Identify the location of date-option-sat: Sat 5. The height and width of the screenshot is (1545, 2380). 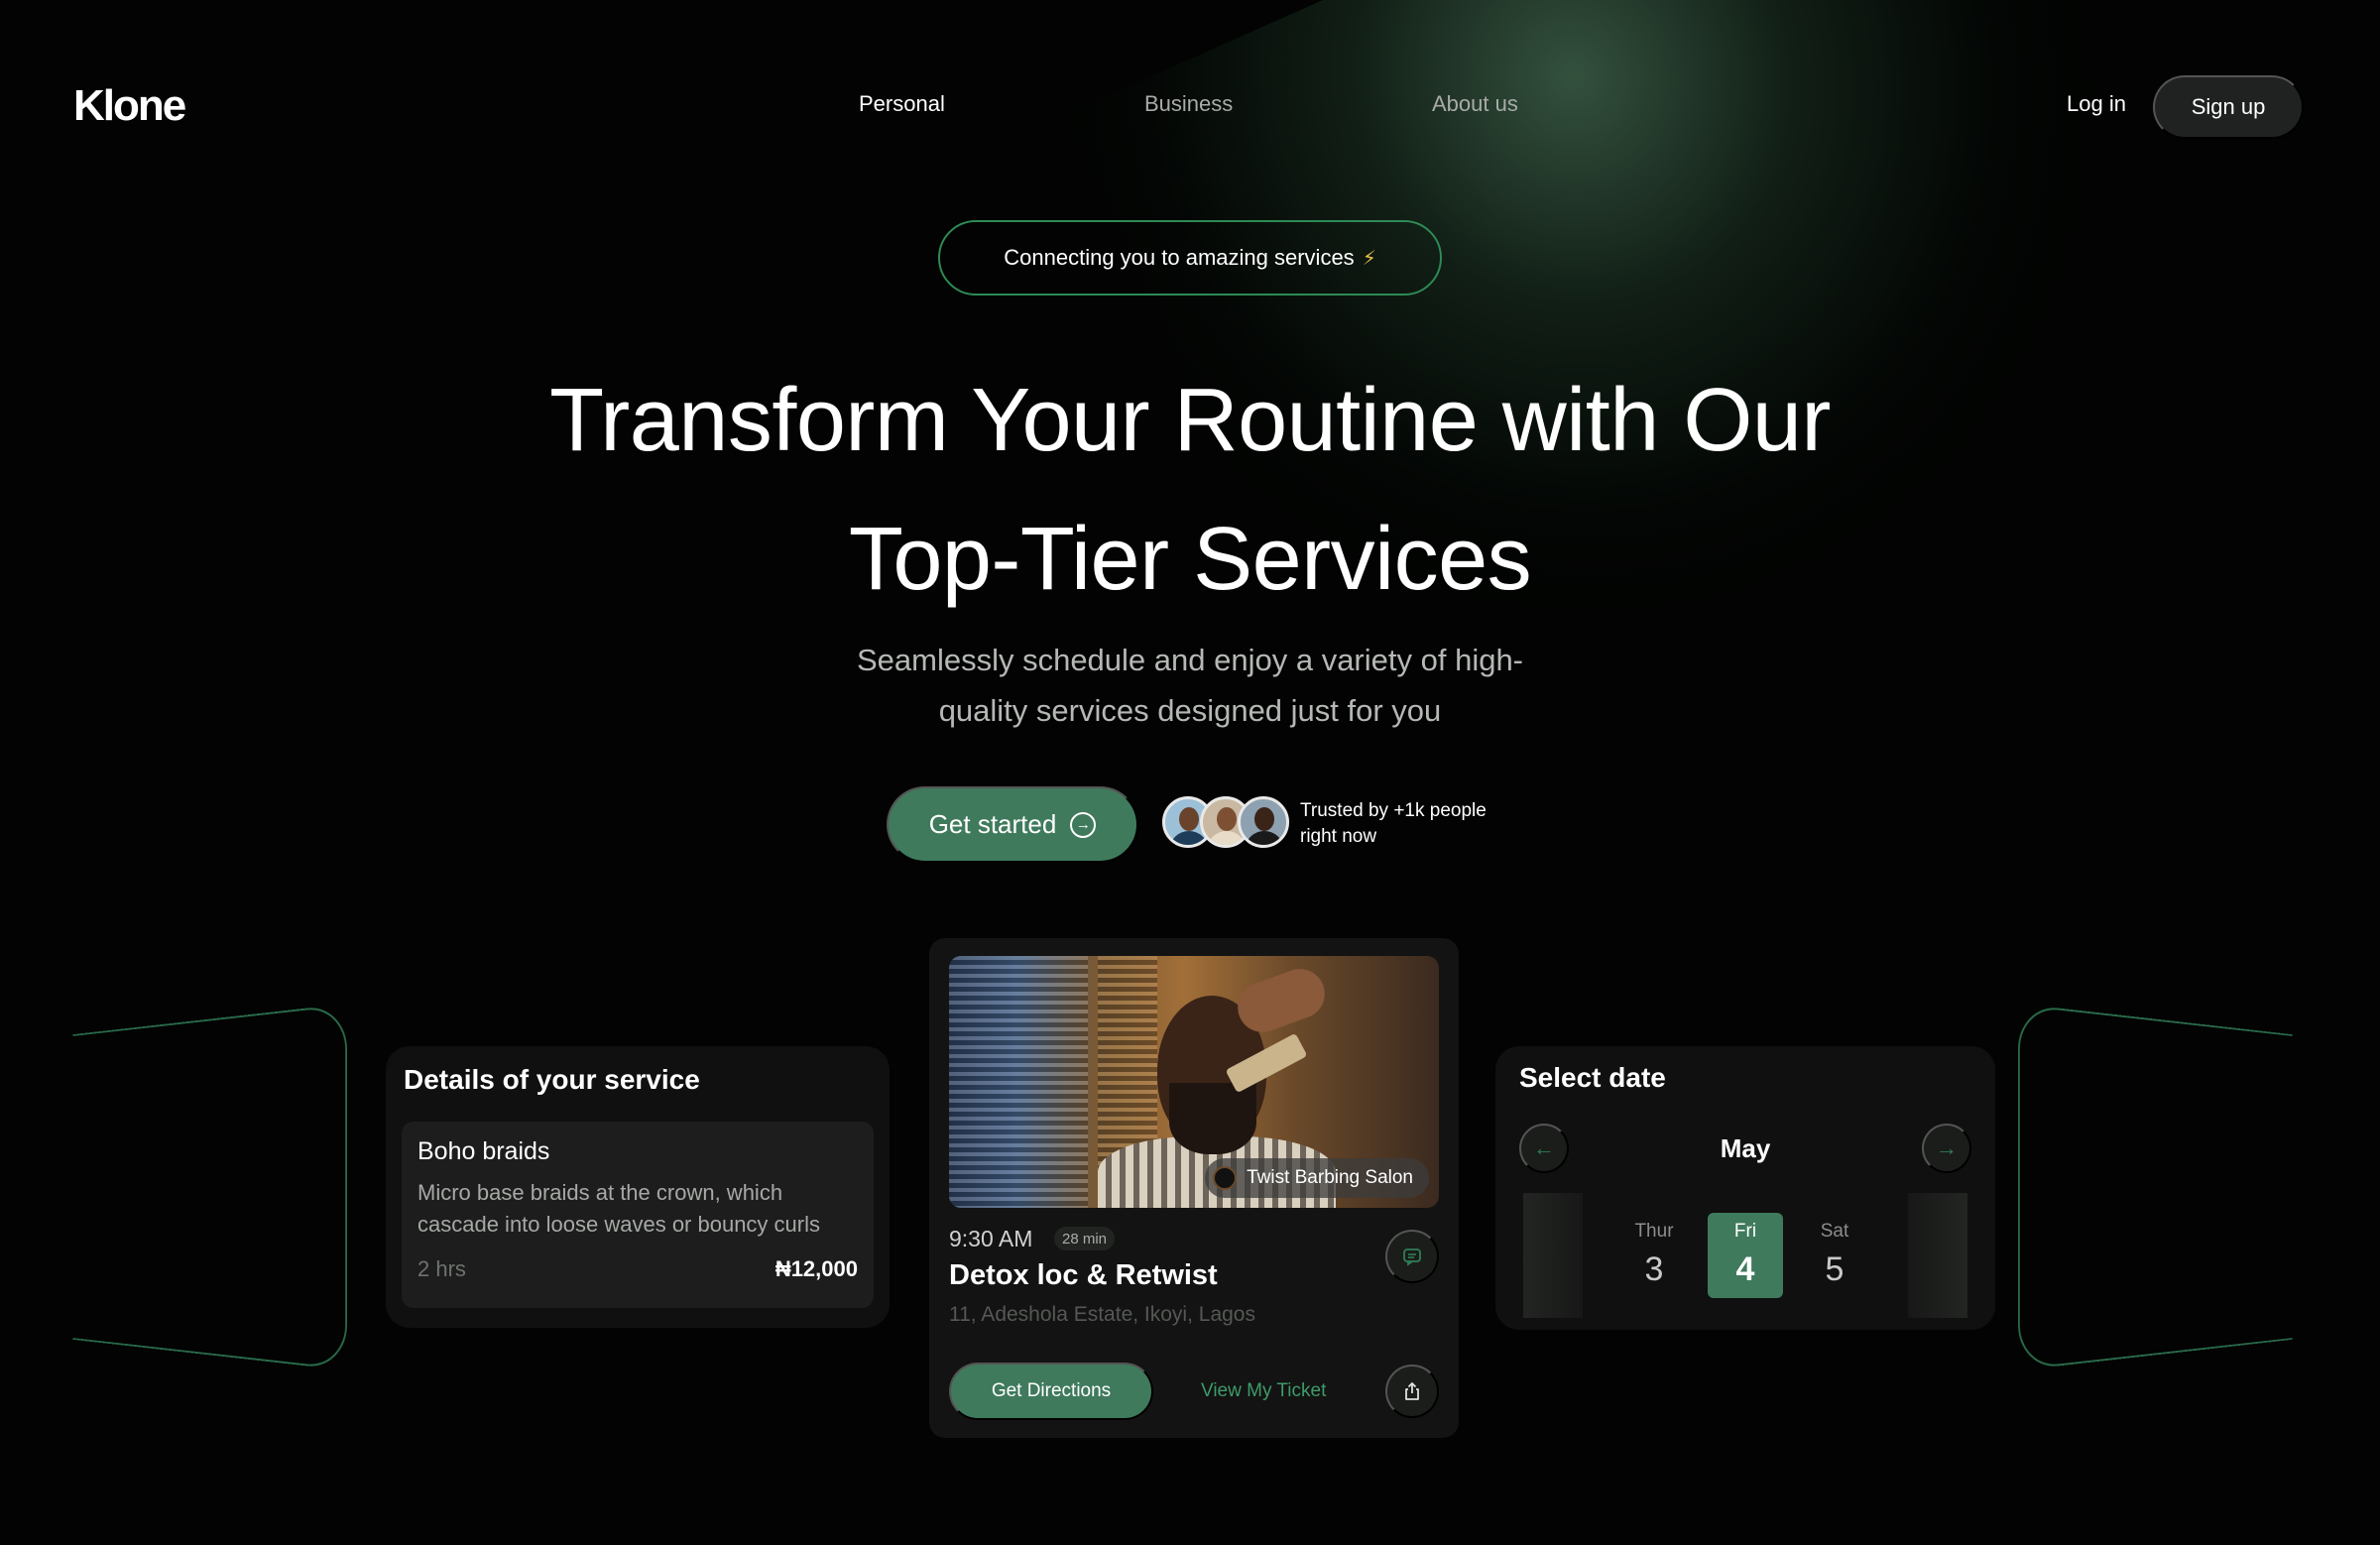
(1834, 1255).